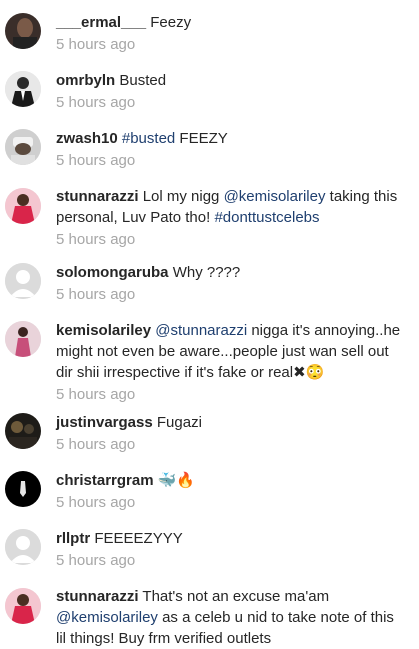  I want to click on username-link: zwash10, so click(87, 138).